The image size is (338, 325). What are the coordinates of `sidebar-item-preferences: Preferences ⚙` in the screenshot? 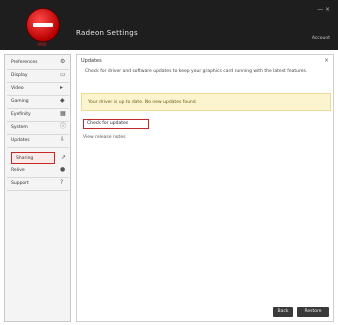 It's located at (38, 63).